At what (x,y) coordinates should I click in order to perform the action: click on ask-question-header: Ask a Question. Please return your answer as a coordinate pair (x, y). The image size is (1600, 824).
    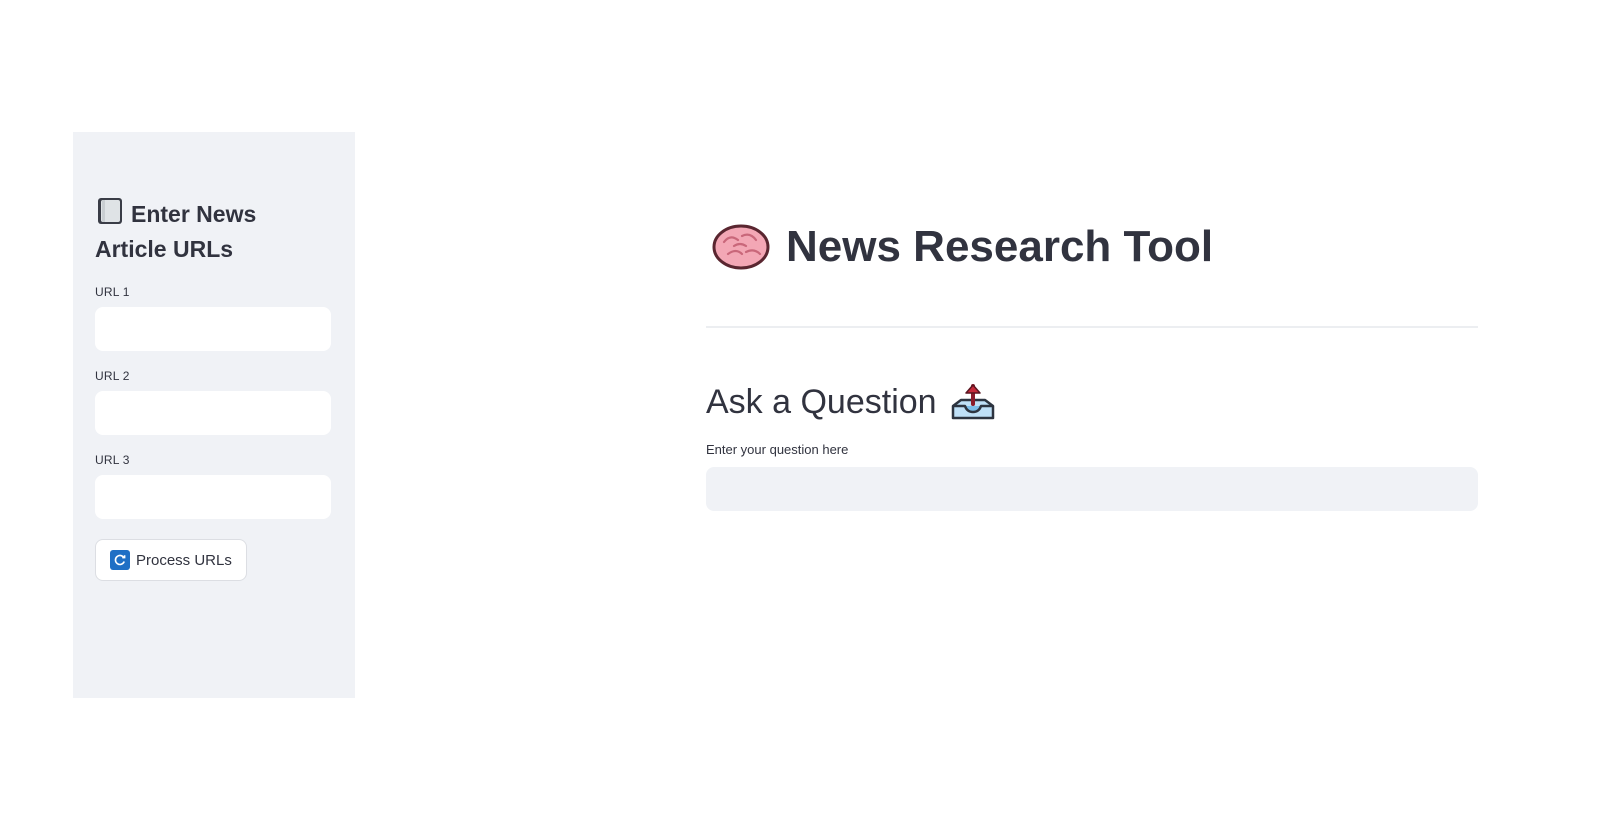
    Looking at the image, I should click on (1092, 402).